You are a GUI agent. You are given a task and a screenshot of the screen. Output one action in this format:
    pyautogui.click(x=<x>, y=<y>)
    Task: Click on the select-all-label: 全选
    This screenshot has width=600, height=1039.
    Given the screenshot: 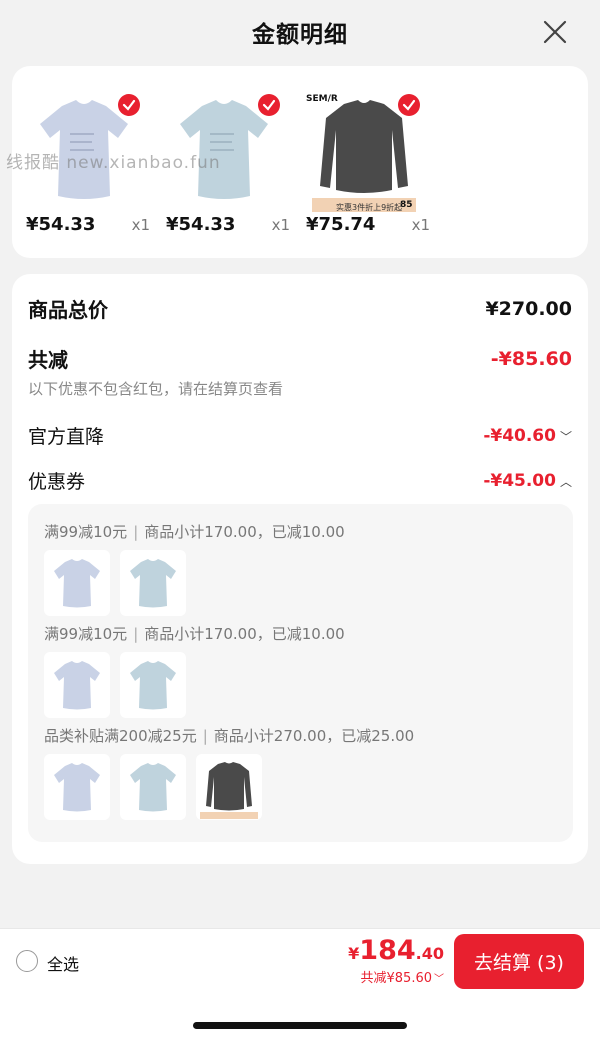 What is the action you would take?
    pyautogui.click(x=63, y=963)
    